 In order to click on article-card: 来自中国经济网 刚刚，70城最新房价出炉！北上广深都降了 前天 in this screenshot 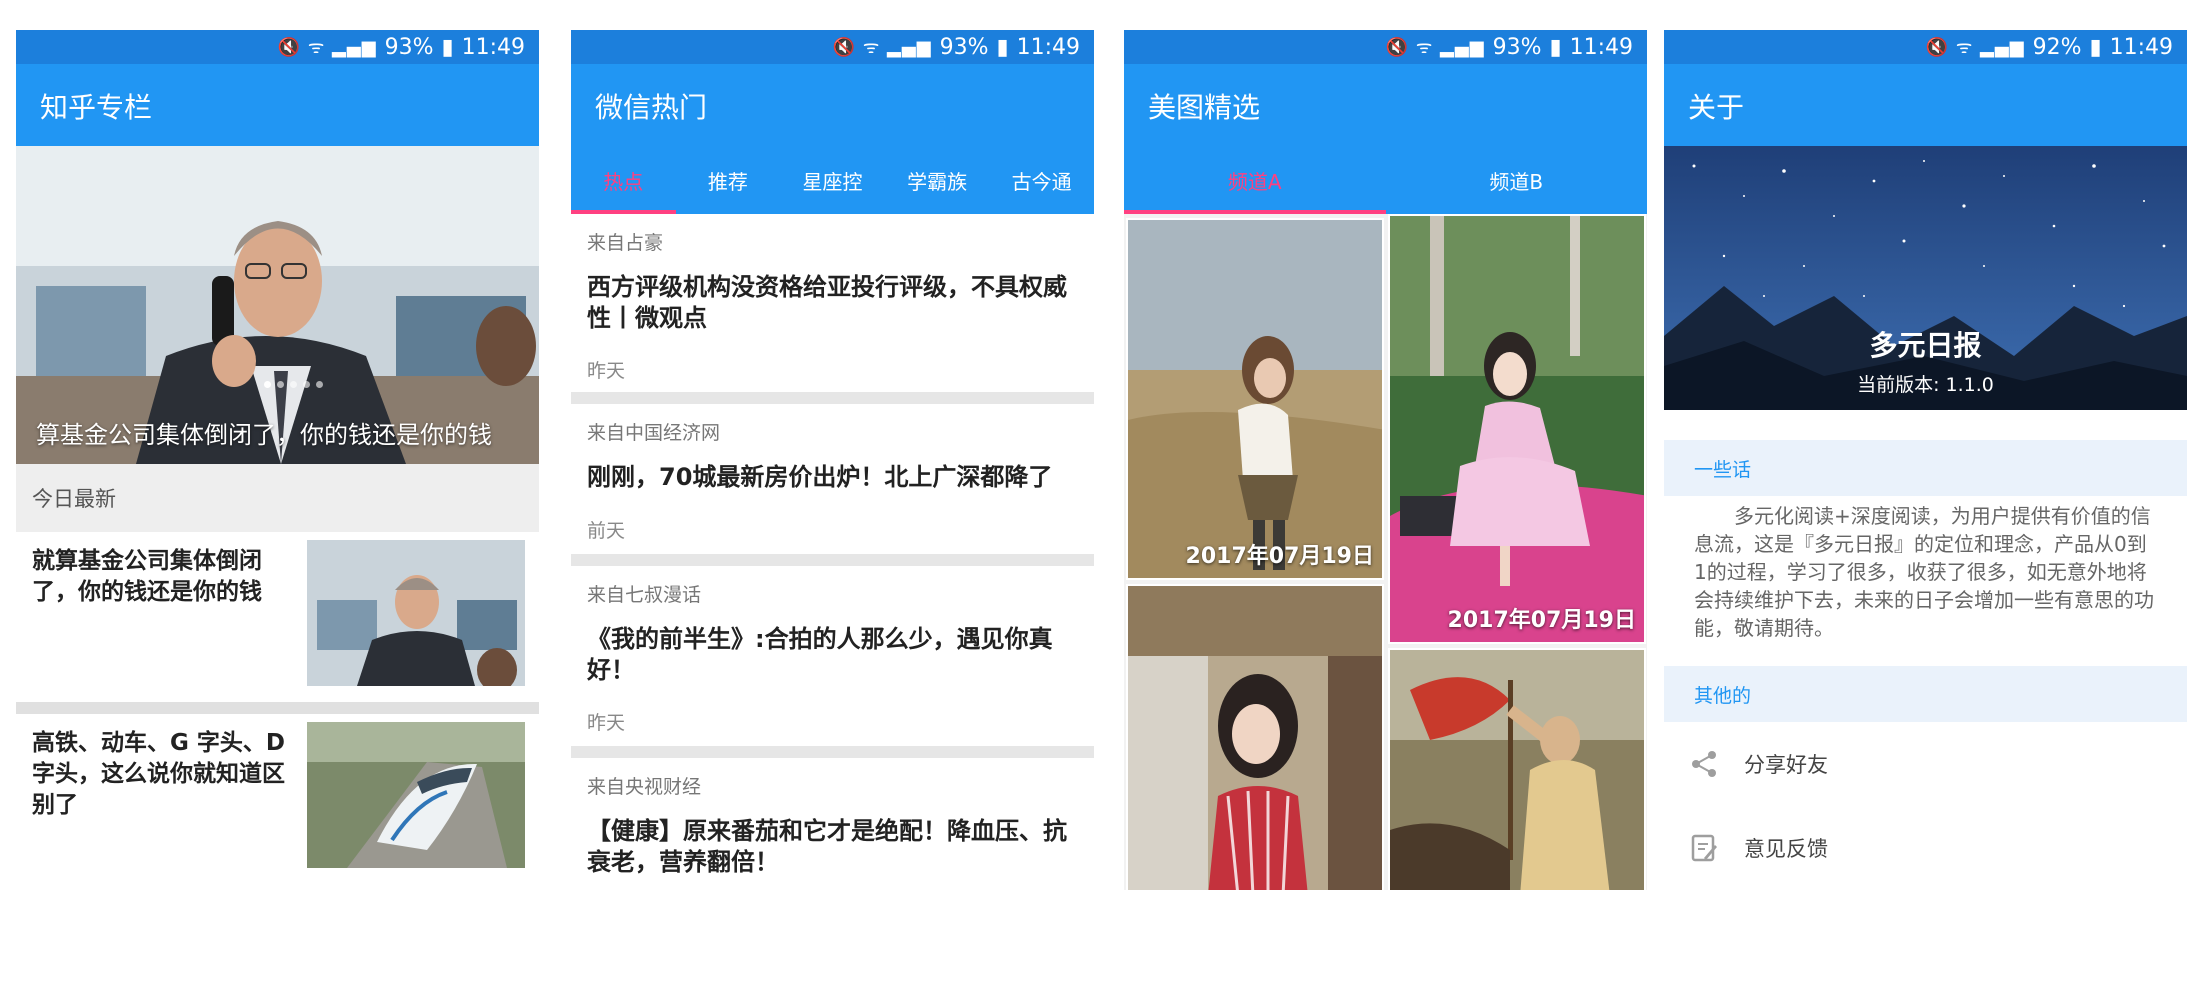, I will do `click(832, 479)`.